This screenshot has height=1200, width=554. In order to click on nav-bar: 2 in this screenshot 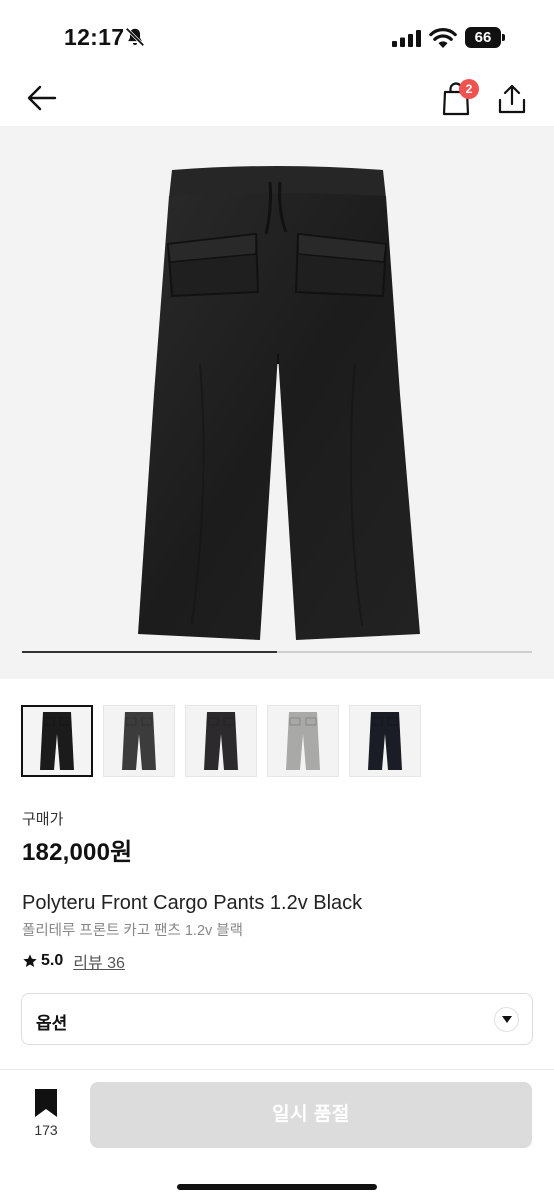, I will do `click(277, 98)`.